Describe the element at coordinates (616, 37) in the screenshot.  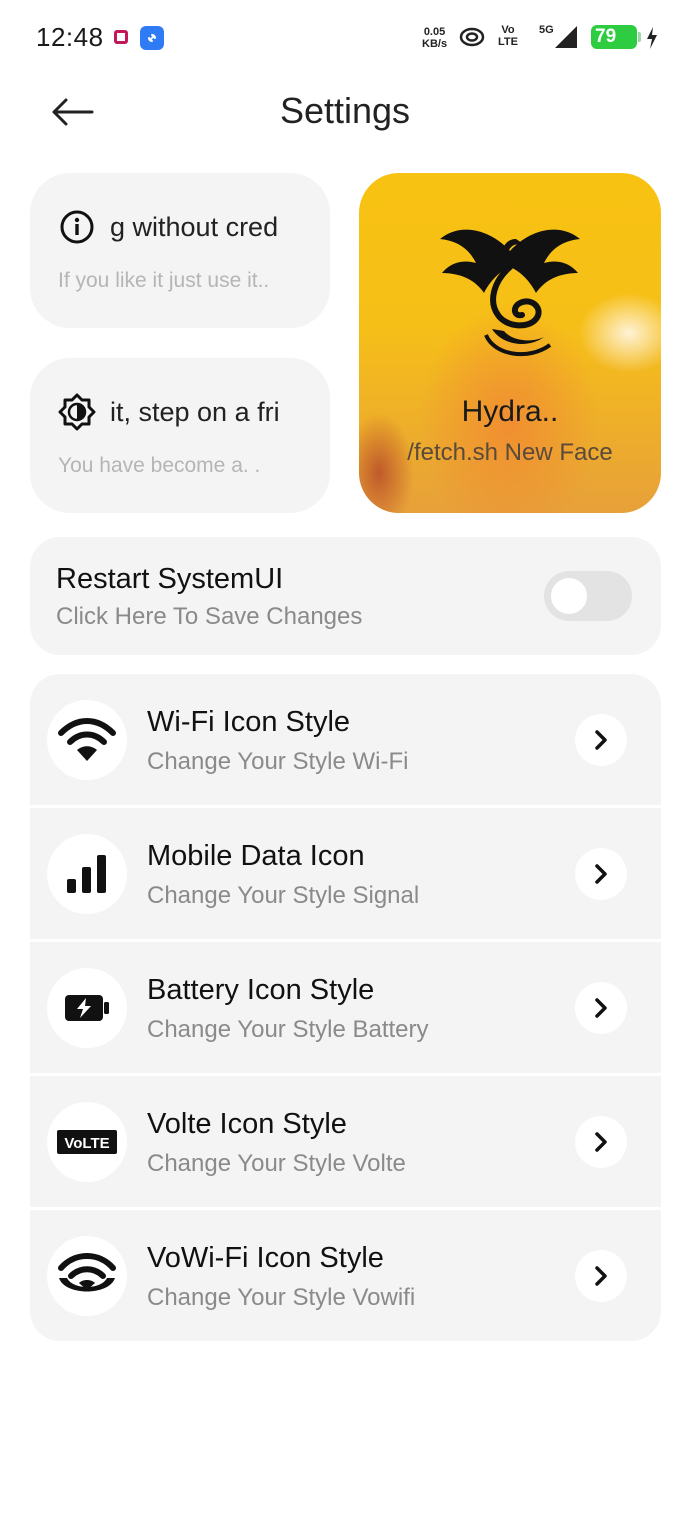
I see `battery-status: 79` at that location.